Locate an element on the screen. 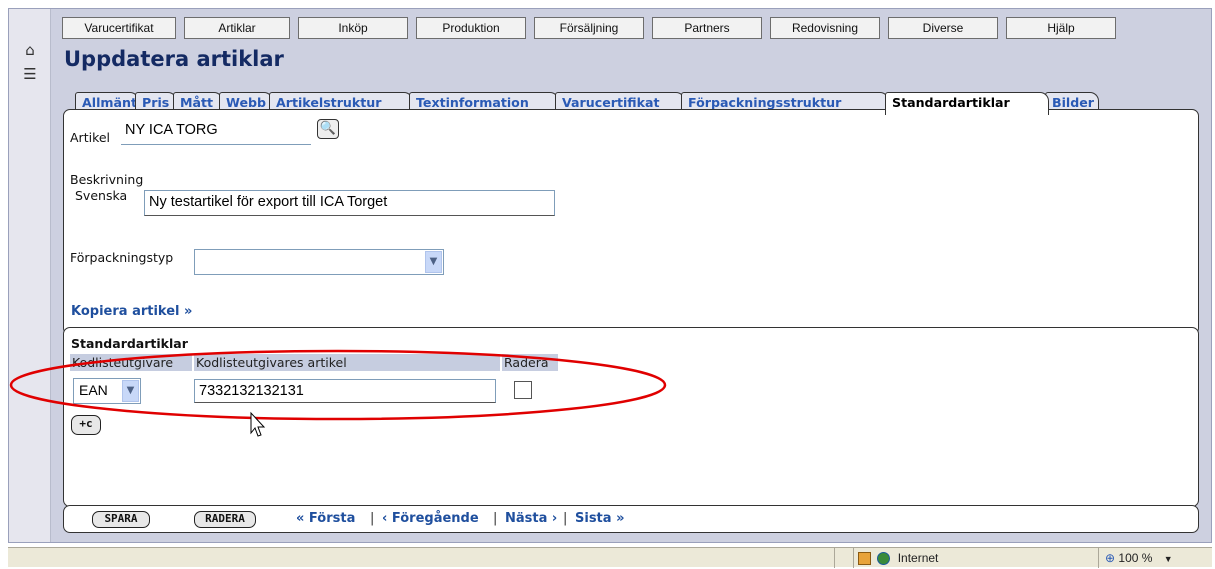 Image resolution: width=1215 pixels, height=569 pixels. svenska-label: Svenska is located at coordinates (101, 195).